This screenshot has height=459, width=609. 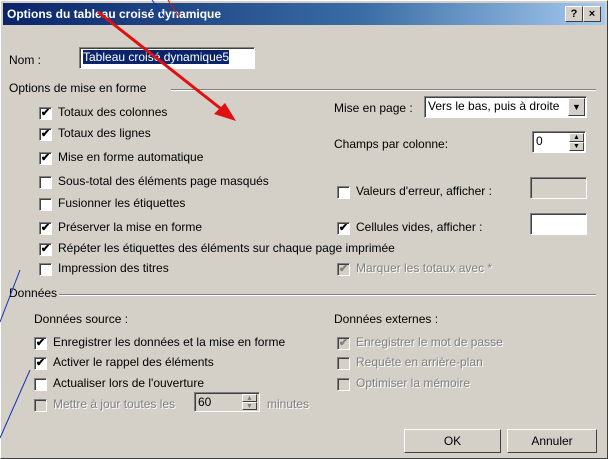 What do you see at coordinates (131, 157) in the screenshot?
I see `label-autoformat: Mise en forme automatique` at bounding box center [131, 157].